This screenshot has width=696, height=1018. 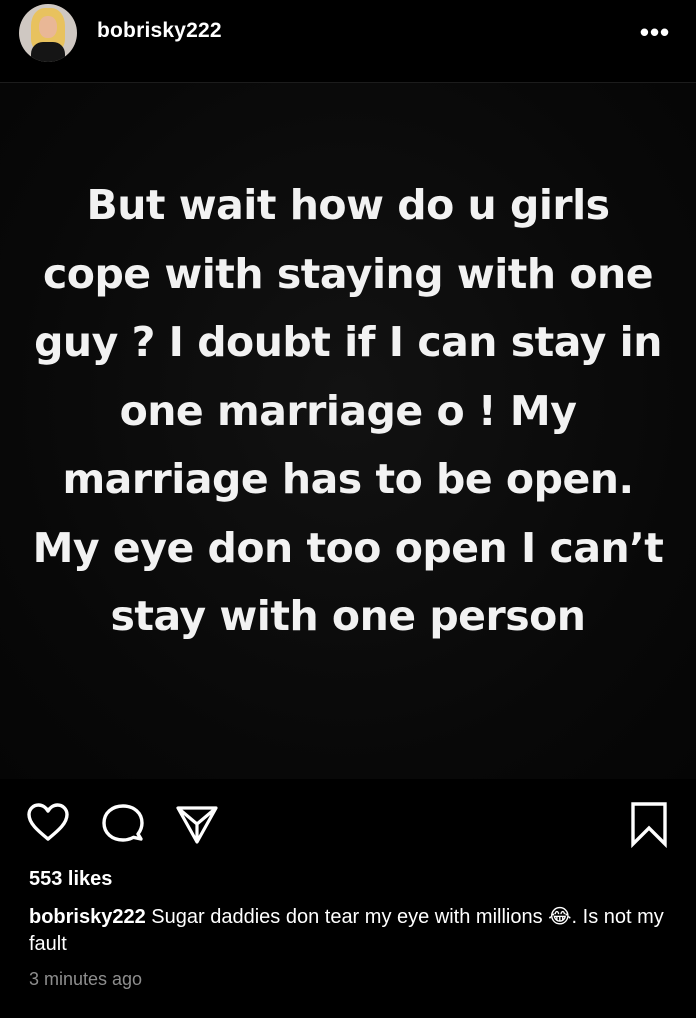 I want to click on header-username: bobrisky222, so click(x=159, y=31).